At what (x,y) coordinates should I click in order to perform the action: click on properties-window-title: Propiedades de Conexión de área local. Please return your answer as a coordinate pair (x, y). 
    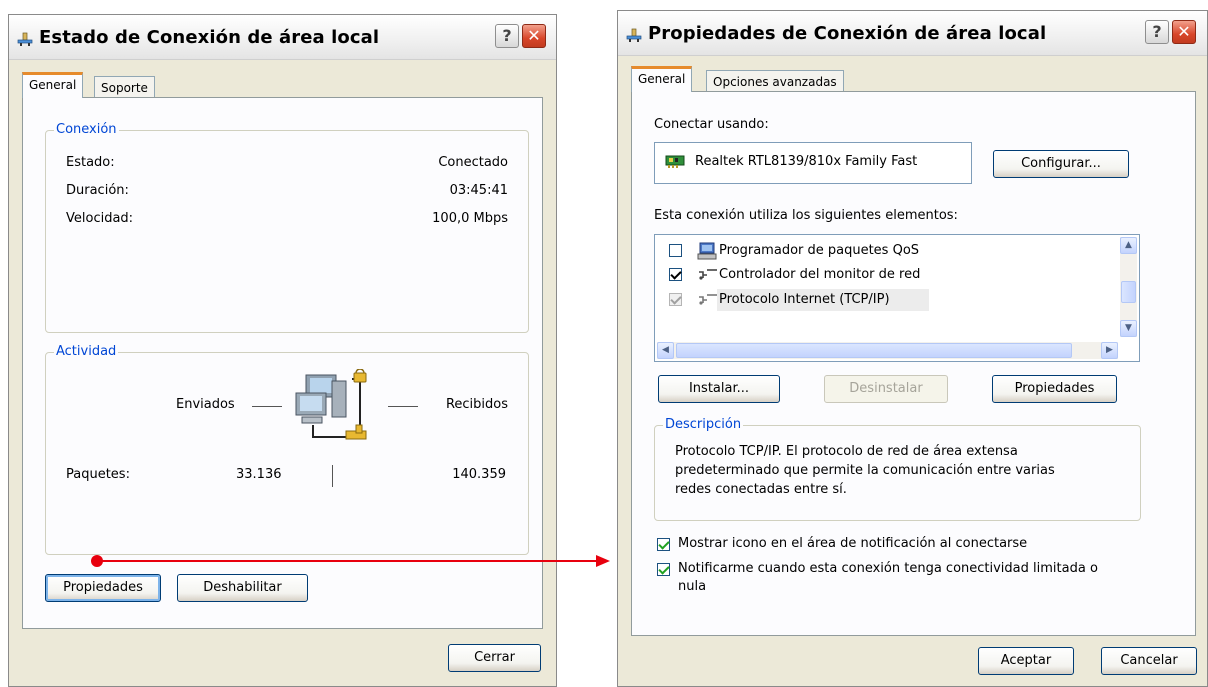
    Looking at the image, I should click on (847, 33).